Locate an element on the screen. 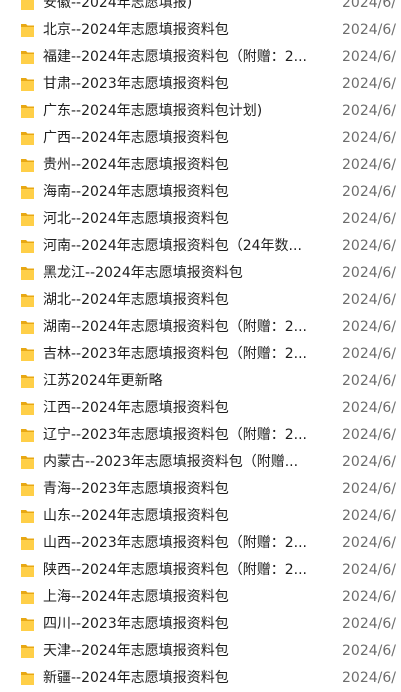 The width and height of the screenshot is (401, 692). file-name: 山东--2024年志愿填报资料包 is located at coordinates (136, 516).